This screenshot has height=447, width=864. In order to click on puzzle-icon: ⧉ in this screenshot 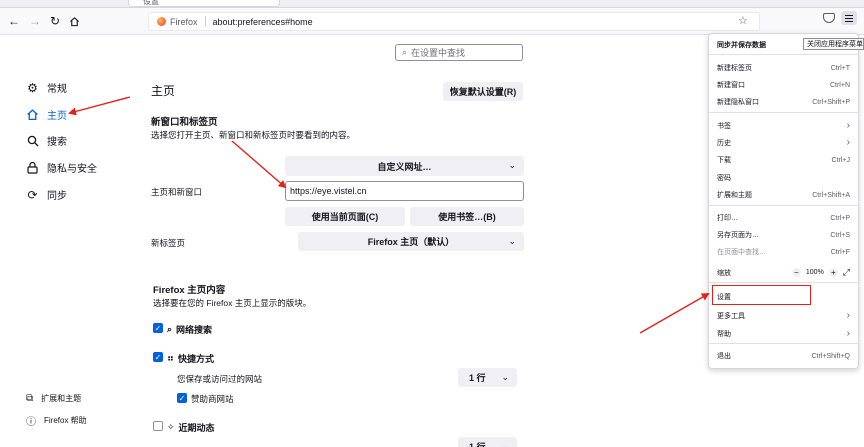, I will do `click(30, 398)`.